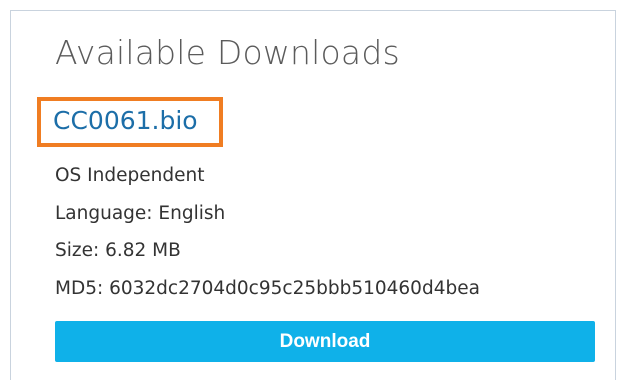 The image size is (626, 380). Describe the element at coordinates (140, 213) in the screenshot. I see `language-info: Language: English` at that location.